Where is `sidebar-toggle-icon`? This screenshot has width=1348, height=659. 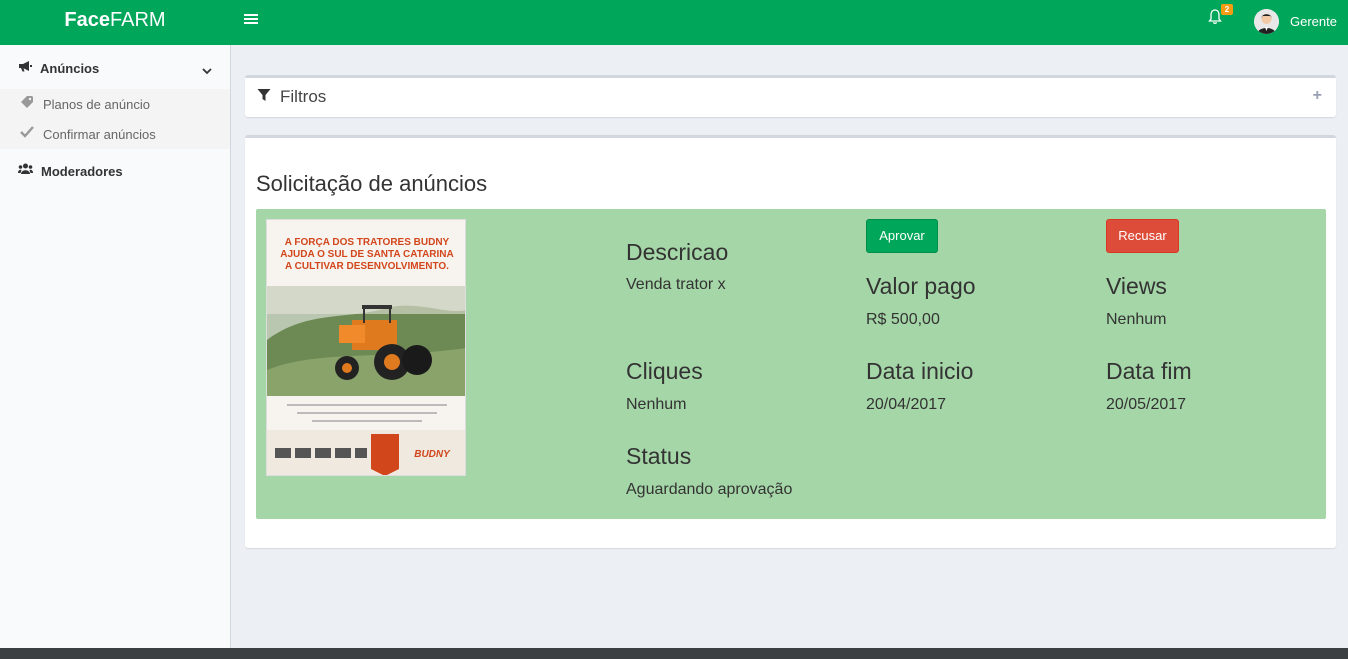
sidebar-toggle-icon is located at coordinates (251, 19).